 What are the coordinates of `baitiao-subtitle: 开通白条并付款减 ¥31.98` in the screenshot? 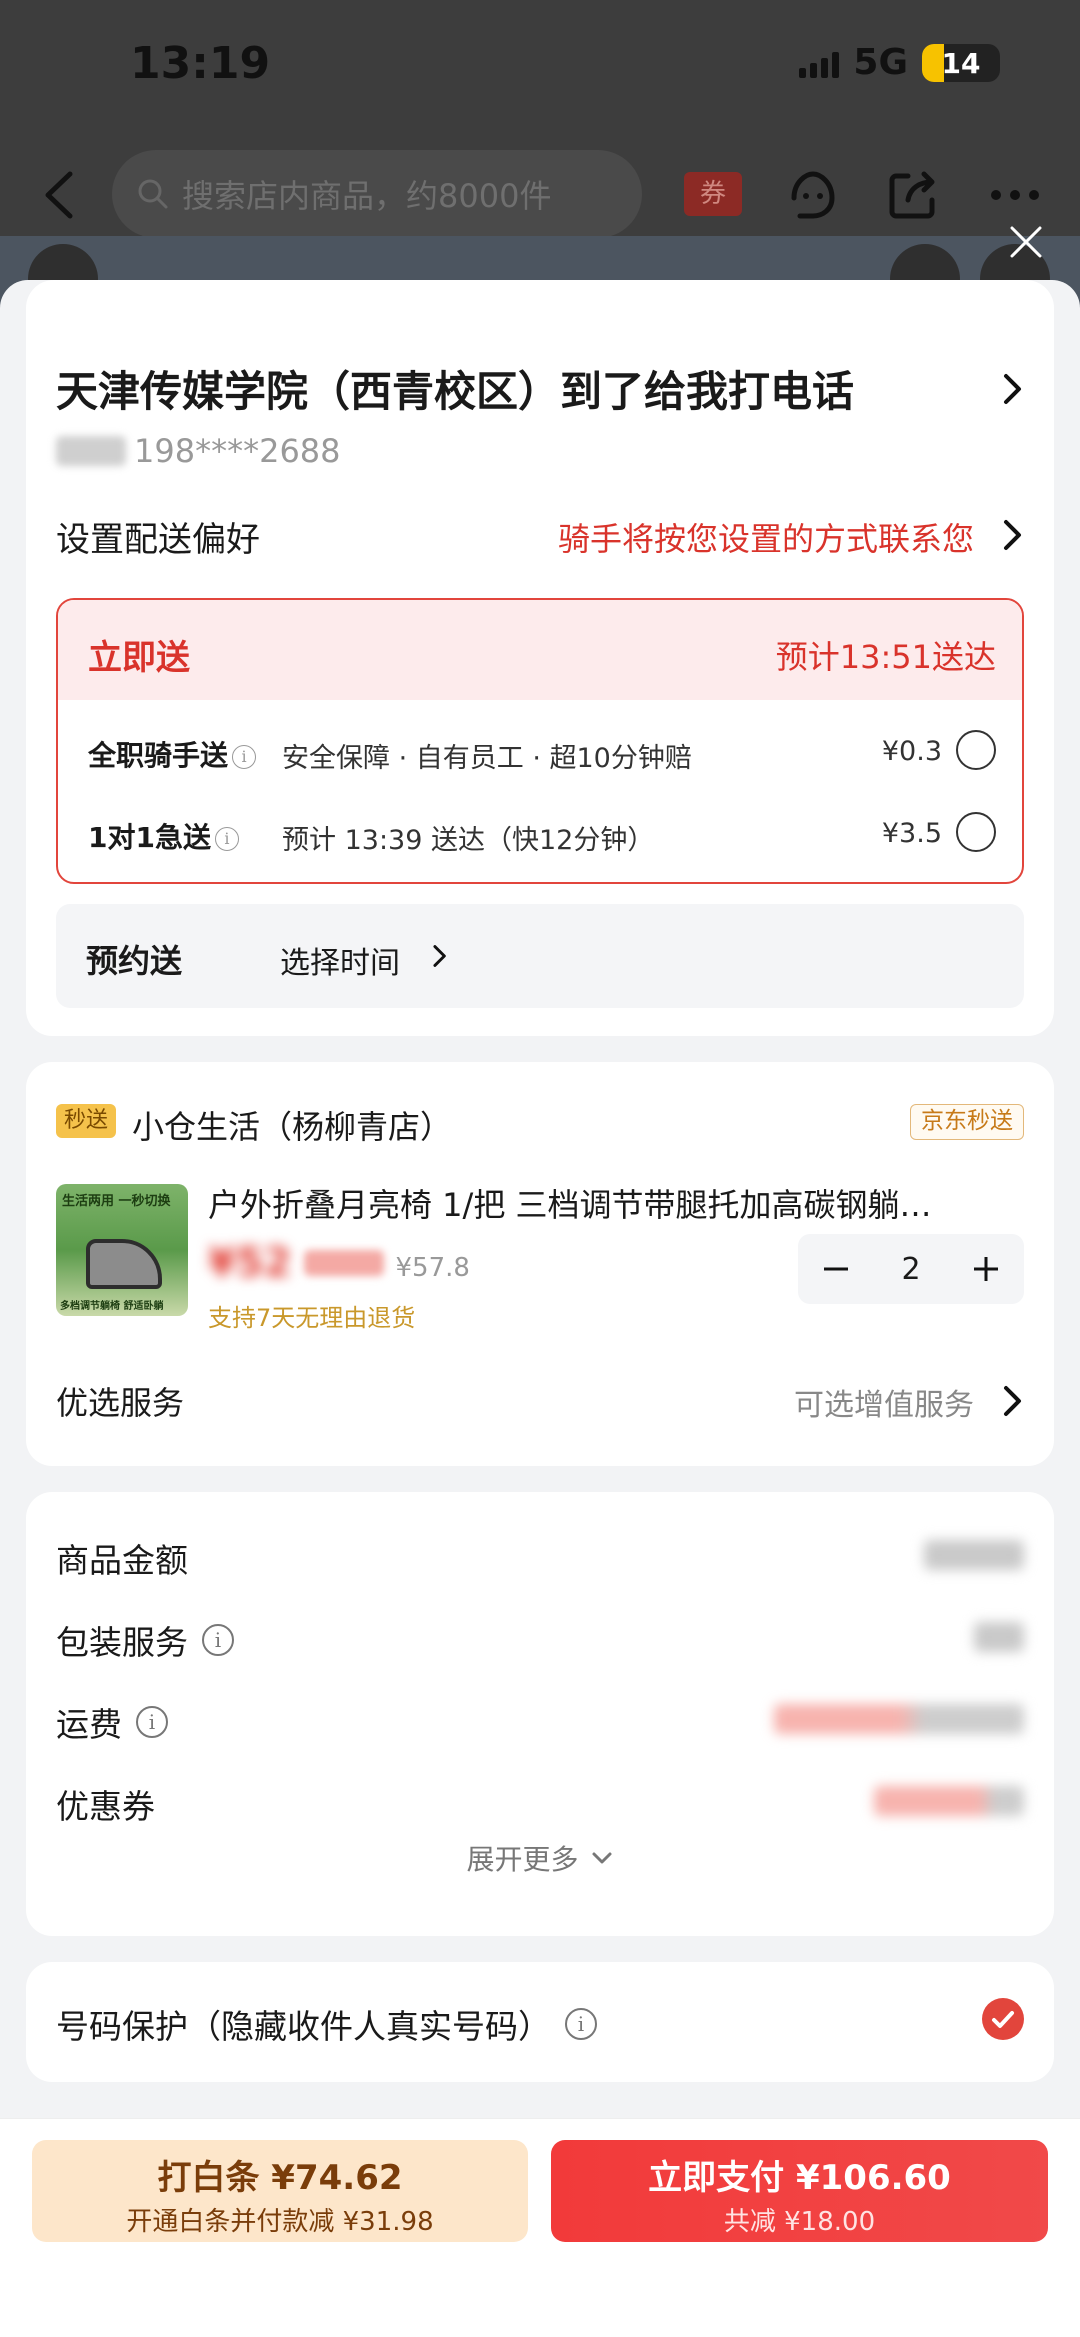 It's located at (280, 2222).